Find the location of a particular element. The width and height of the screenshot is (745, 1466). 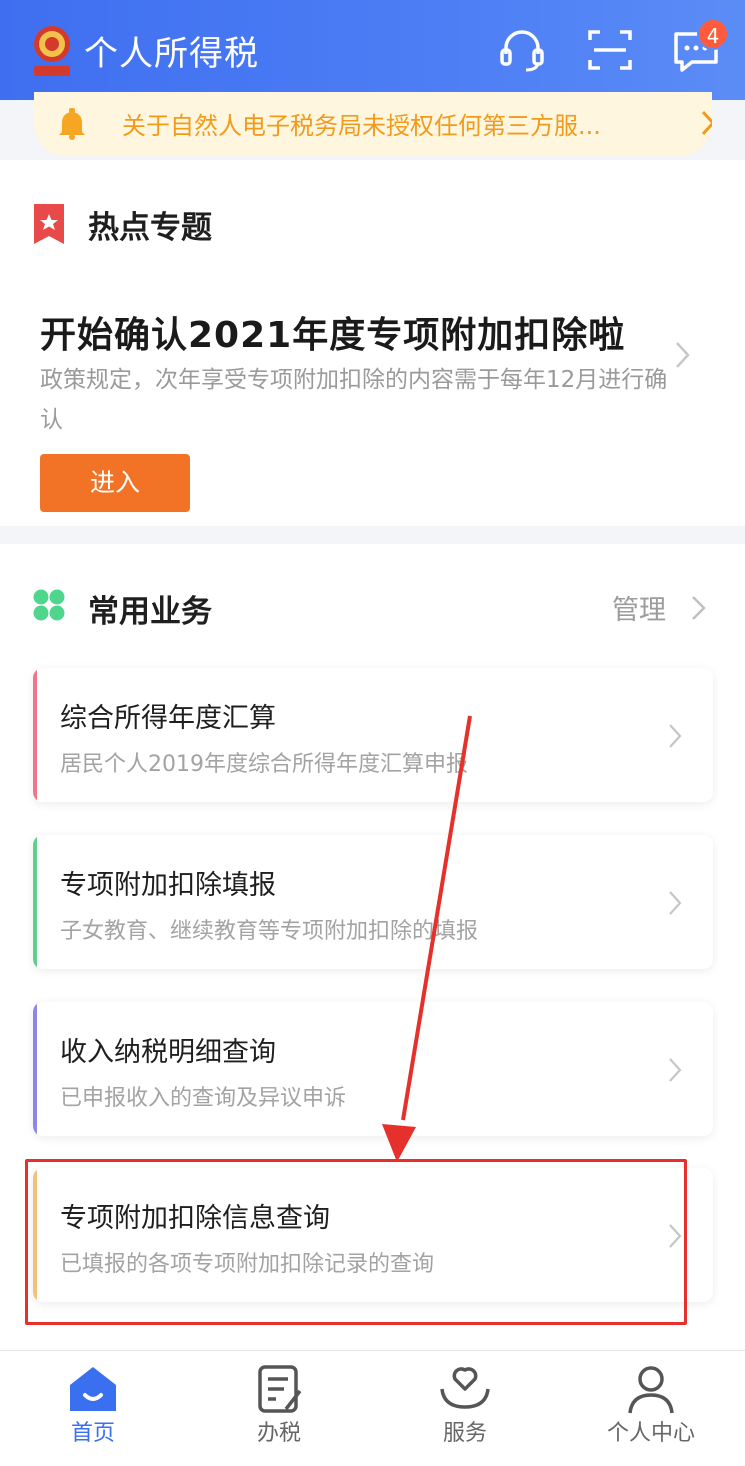

bottom-tab-bar: 首页 办税 服务 个人中心 is located at coordinates (372, 1408).